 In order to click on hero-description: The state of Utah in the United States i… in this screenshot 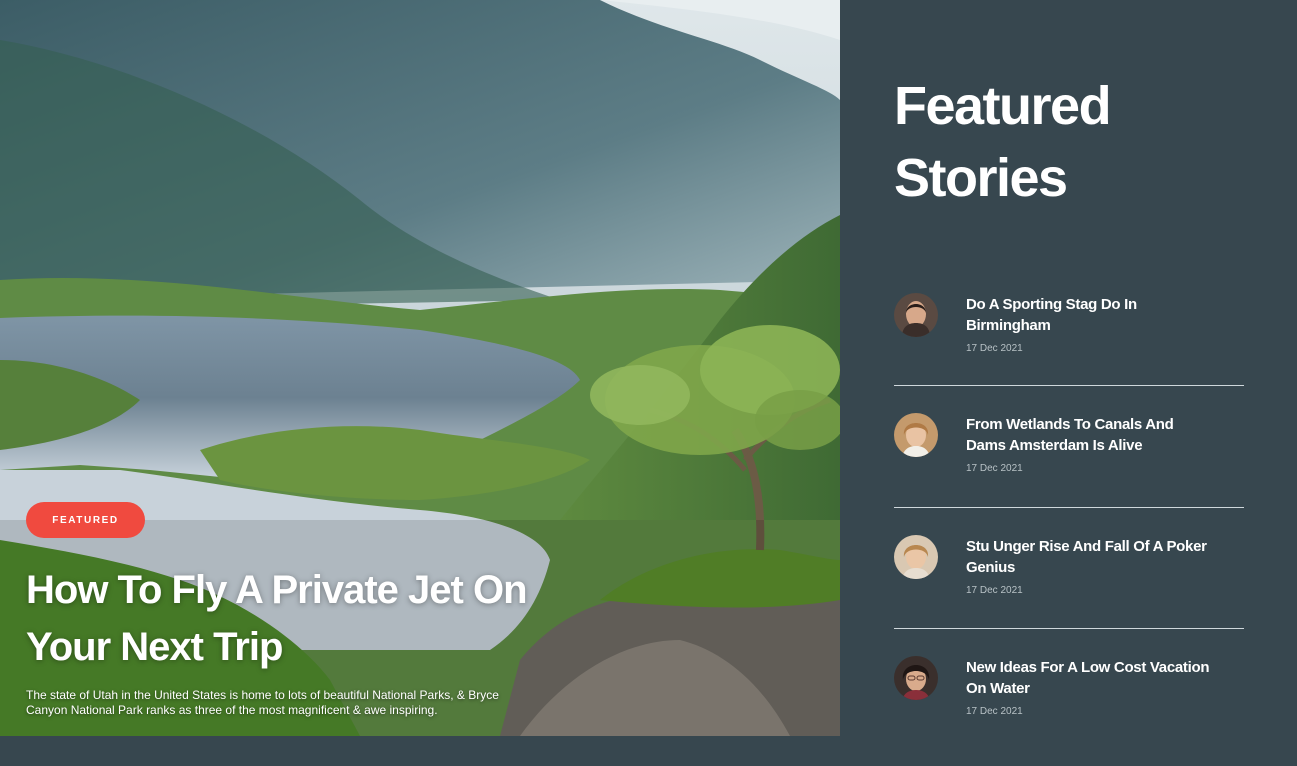, I will do `click(262, 702)`.